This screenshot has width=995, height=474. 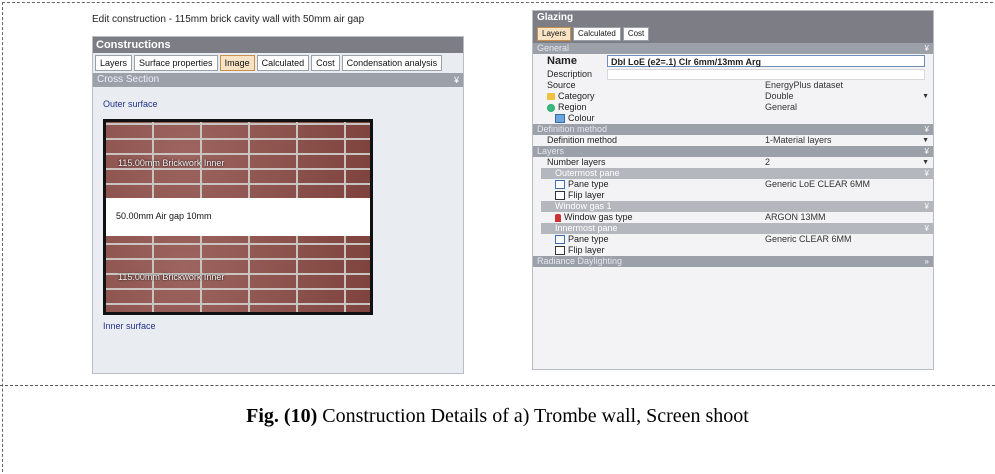 I want to click on air-gap-layer: 50.00mm Air gap 10mm, so click(x=238, y=217).